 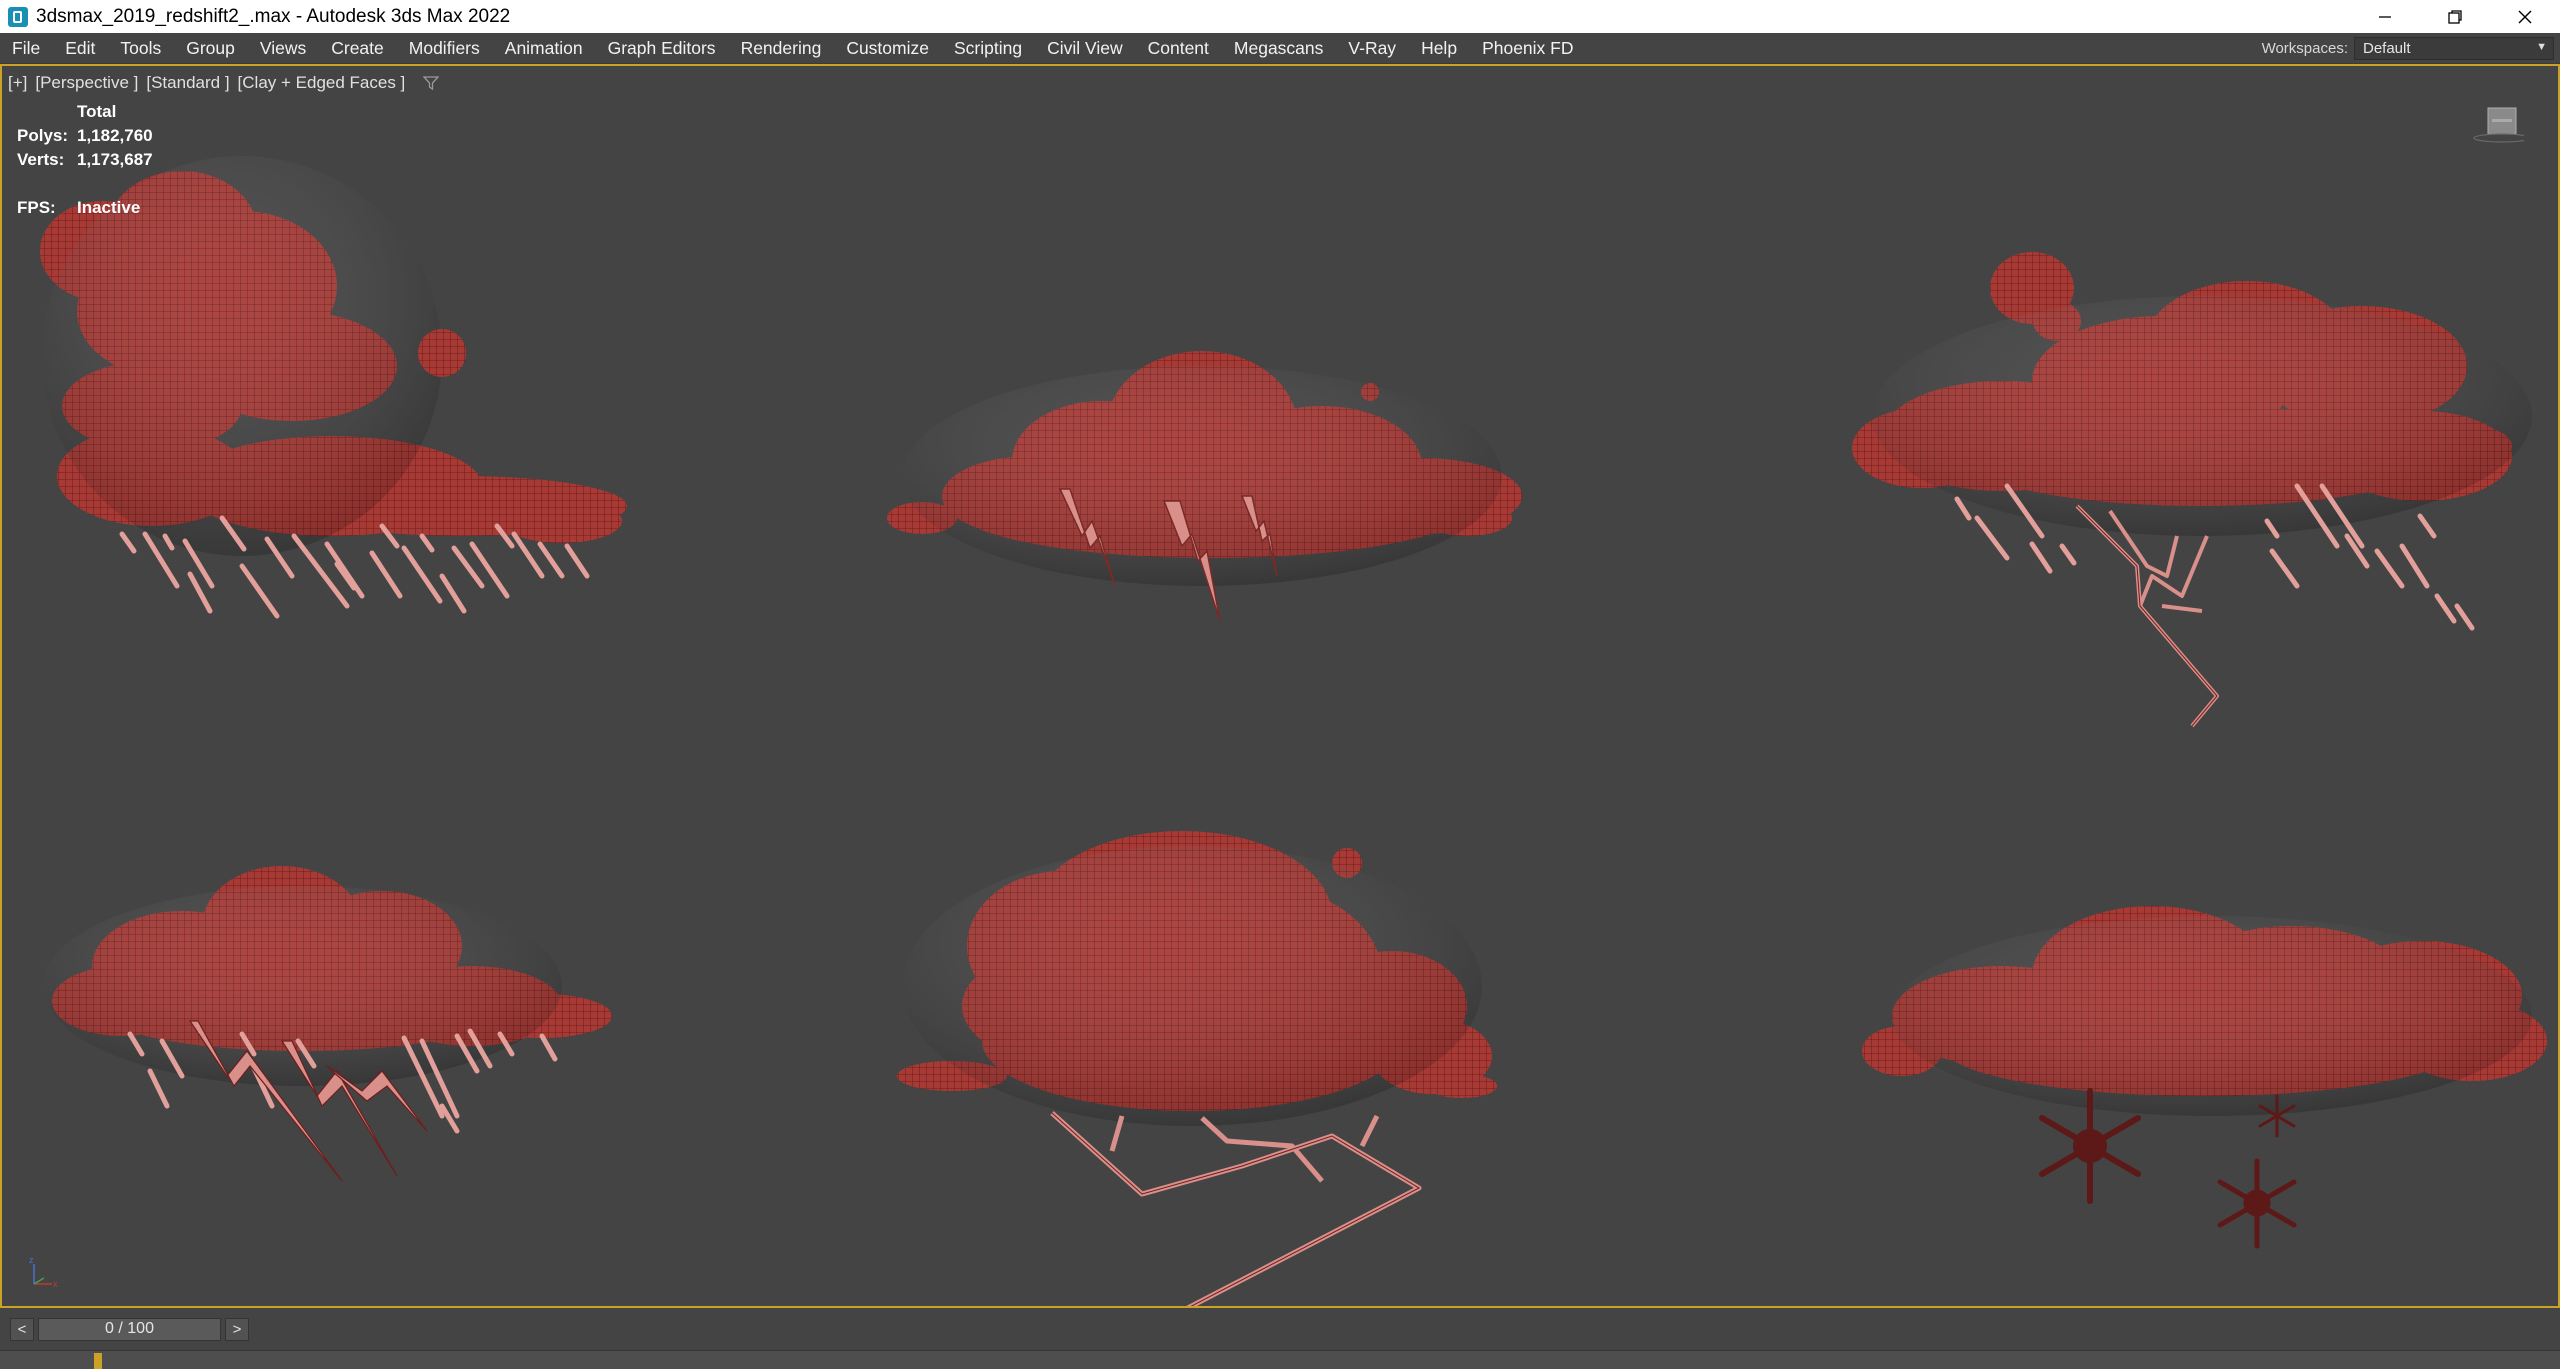 I want to click on workspaces-value: Default, so click(x=2387, y=48).